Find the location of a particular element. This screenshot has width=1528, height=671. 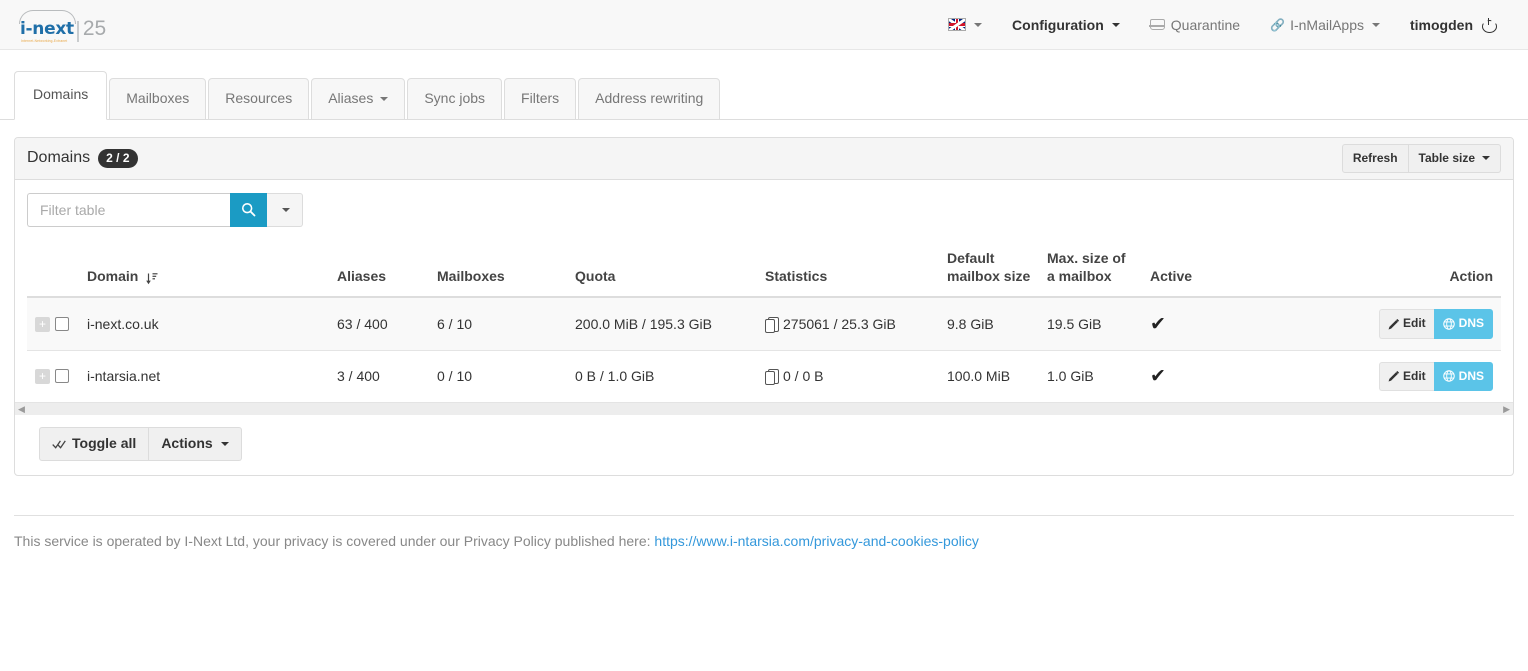

tab-filters-label: Filters is located at coordinates (540, 98).